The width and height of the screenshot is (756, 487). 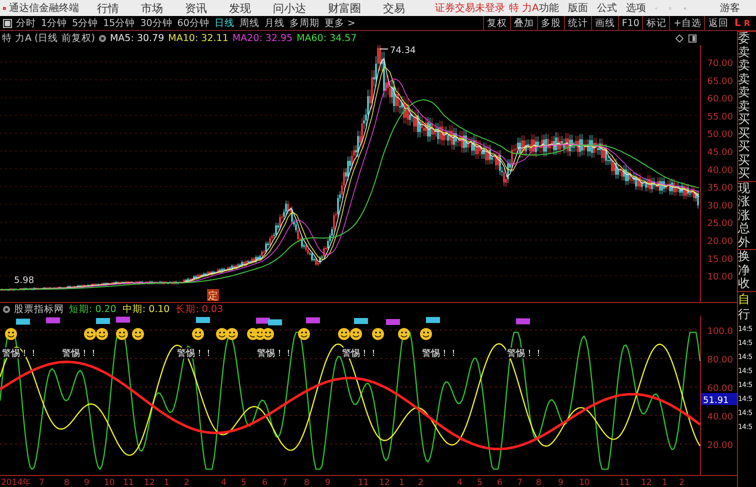 What do you see at coordinates (274, 23) in the screenshot?
I see `period-tab: 月线` at bounding box center [274, 23].